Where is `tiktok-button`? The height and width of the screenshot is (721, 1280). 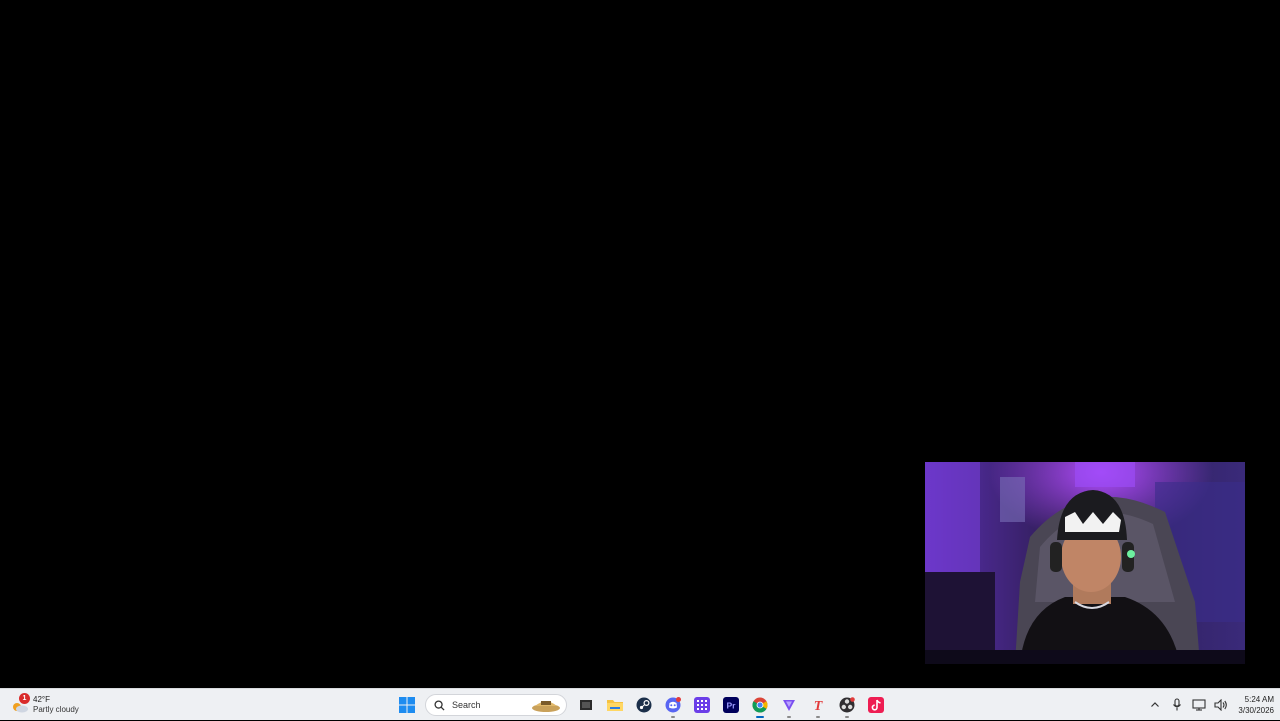 tiktok-button is located at coordinates (876, 705).